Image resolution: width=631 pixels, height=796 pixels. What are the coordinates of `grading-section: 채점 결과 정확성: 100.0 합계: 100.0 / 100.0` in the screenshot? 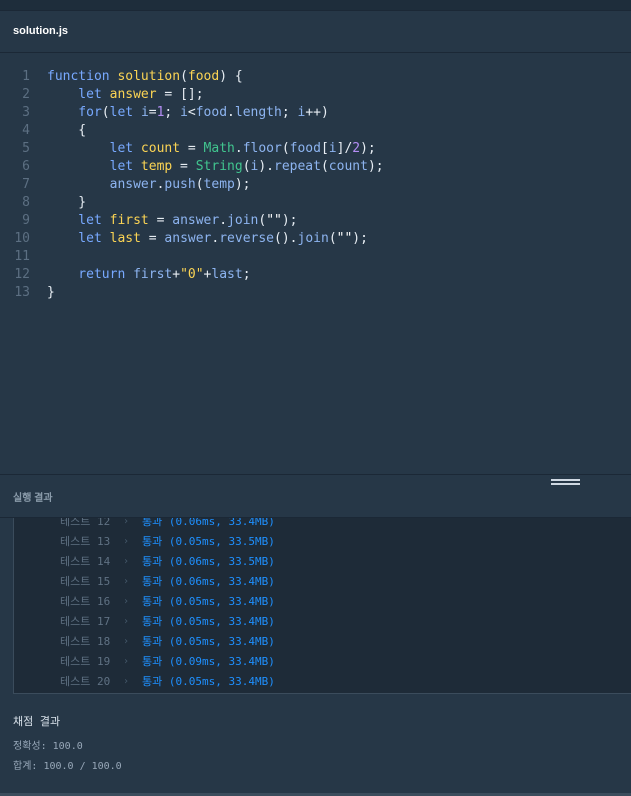 It's located at (315, 745).